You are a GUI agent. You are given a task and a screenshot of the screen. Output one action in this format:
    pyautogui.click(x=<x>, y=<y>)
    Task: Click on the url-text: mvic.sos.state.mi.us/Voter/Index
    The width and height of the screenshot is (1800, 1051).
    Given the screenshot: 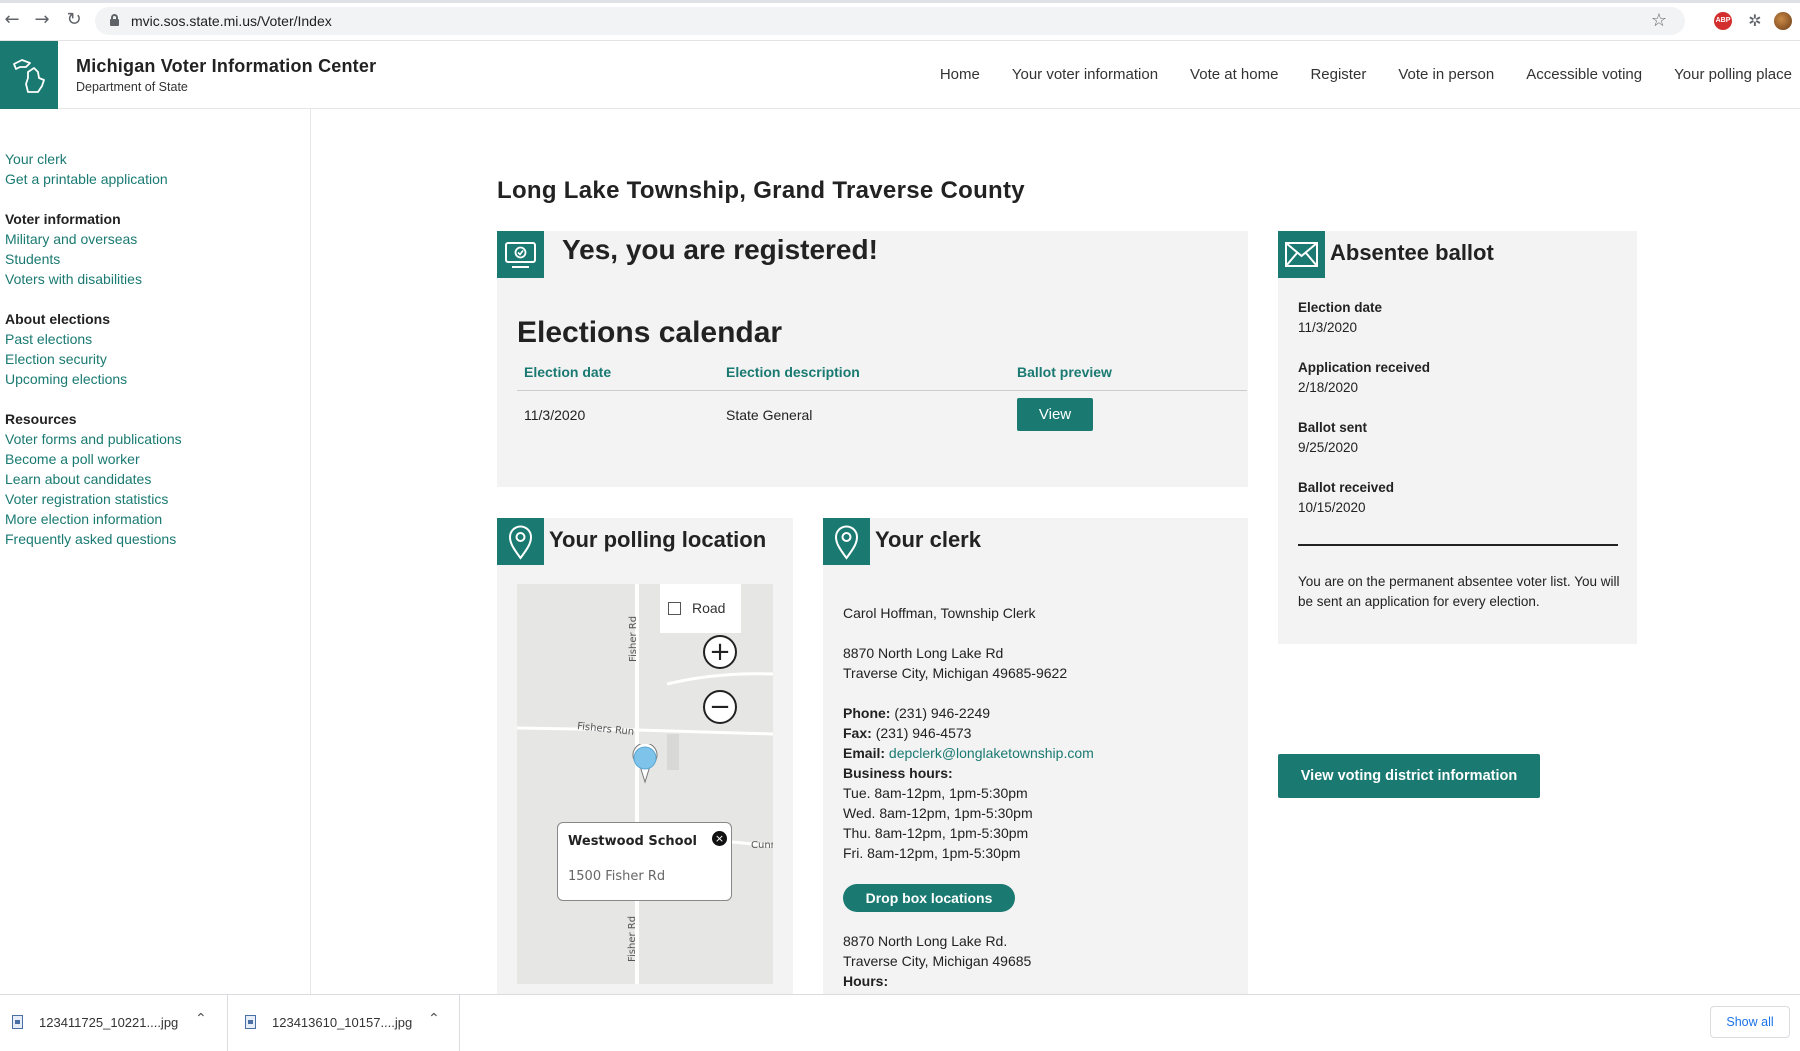 What is the action you would take?
    pyautogui.click(x=231, y=21)
    